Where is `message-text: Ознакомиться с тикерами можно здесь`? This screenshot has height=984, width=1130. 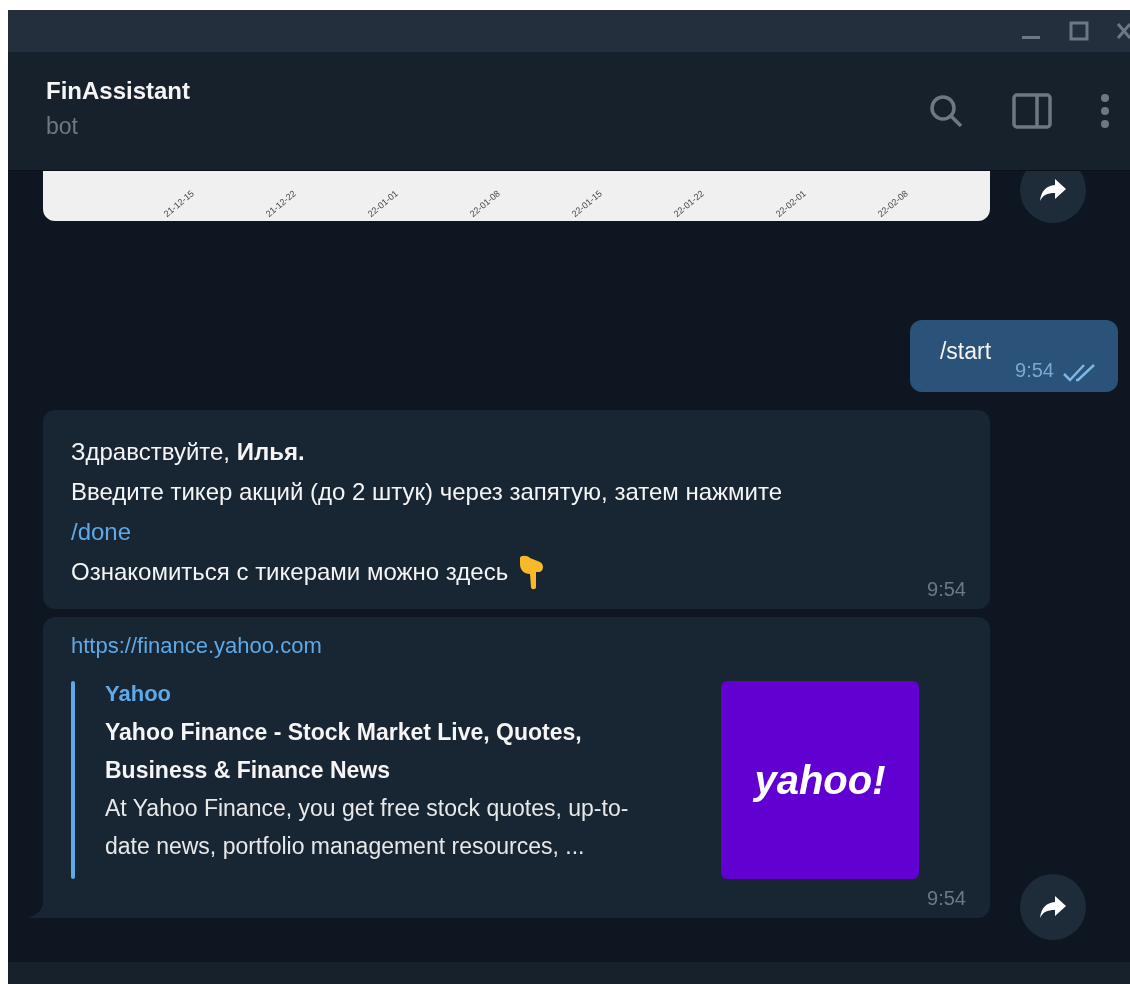 message-text: Ознакомиться с тикерами можно здесь is located at coordinates (290, 572).